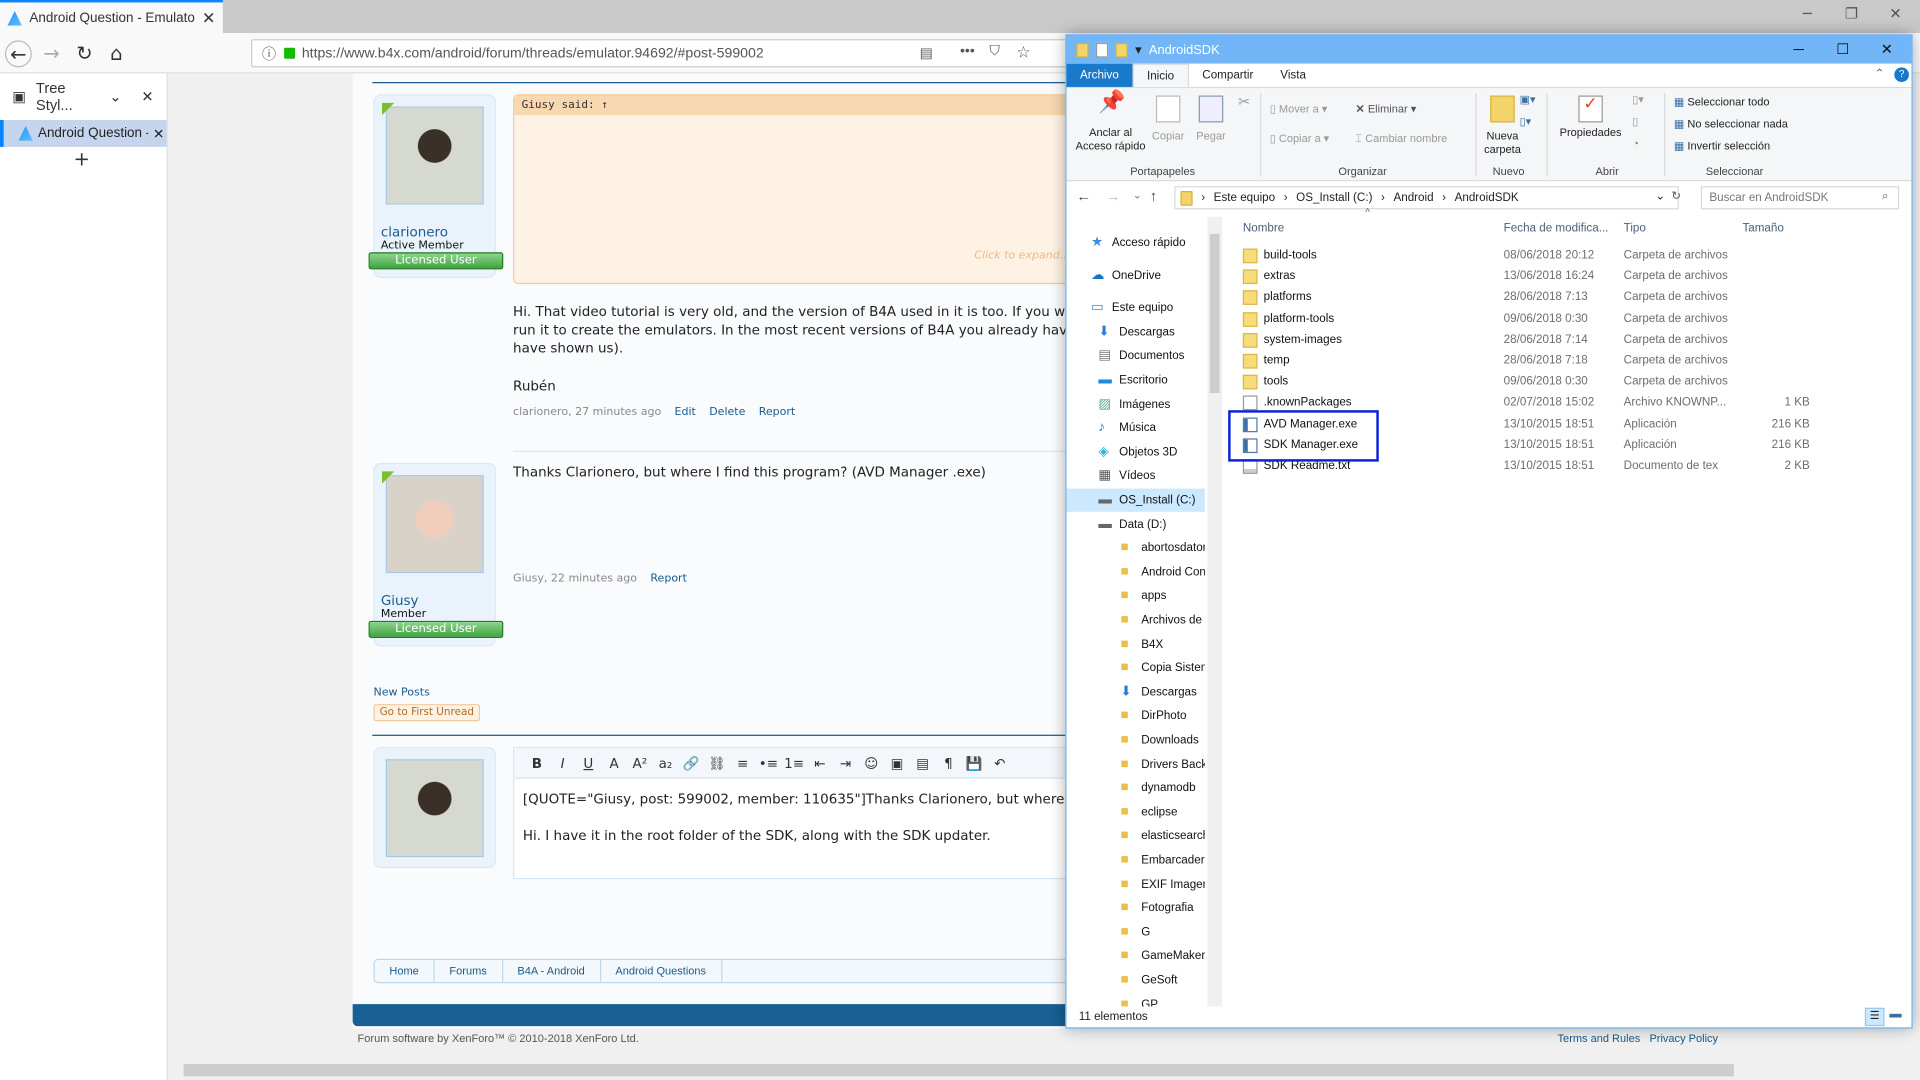 Image resolution: width=1920 pixels, height=1080 pixels. I want to click on browser-tab: Android Question - Emulator | B4X ✕, so click(111, 17).